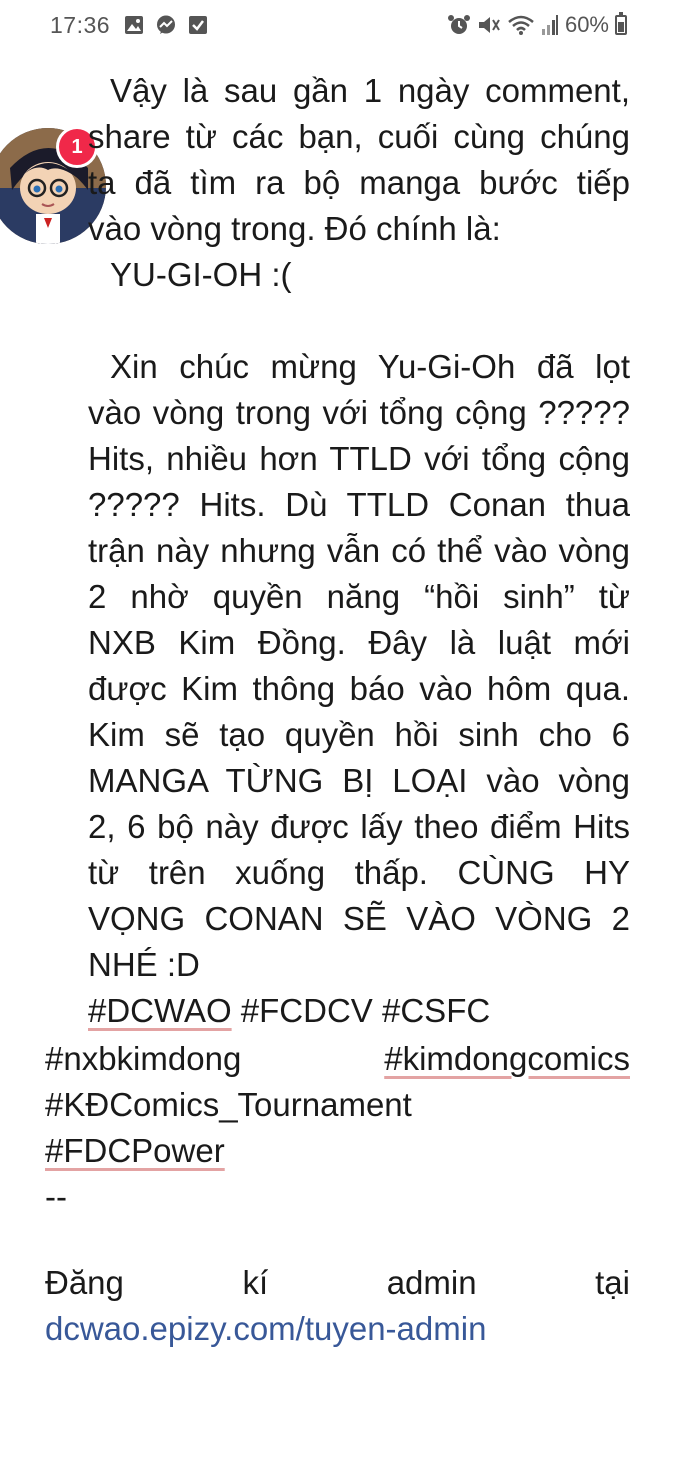 The width and height of the screenshot is (675, 1463). What do you see at coordinates (359, 688) in the screenshot?
I see `text-line: được Kim thông báo vào hôm qua.` at bounding box center [359, 688].